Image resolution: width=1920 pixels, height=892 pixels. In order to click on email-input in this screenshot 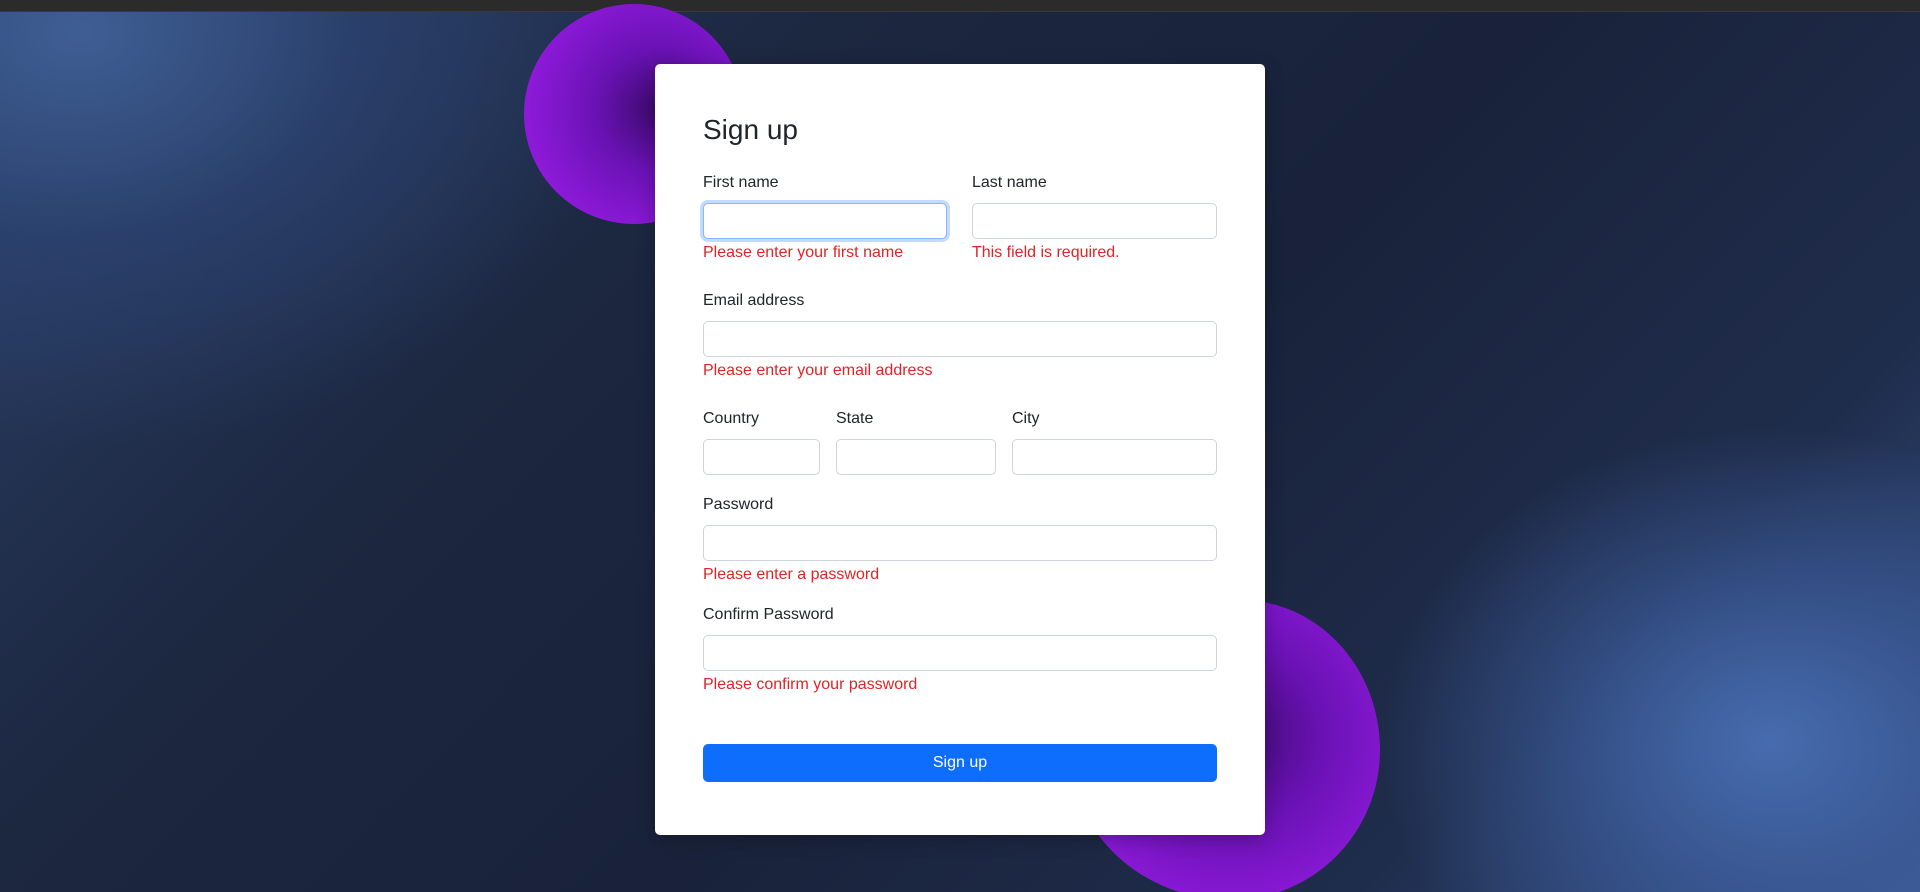, I will do `click(960, 339)`.